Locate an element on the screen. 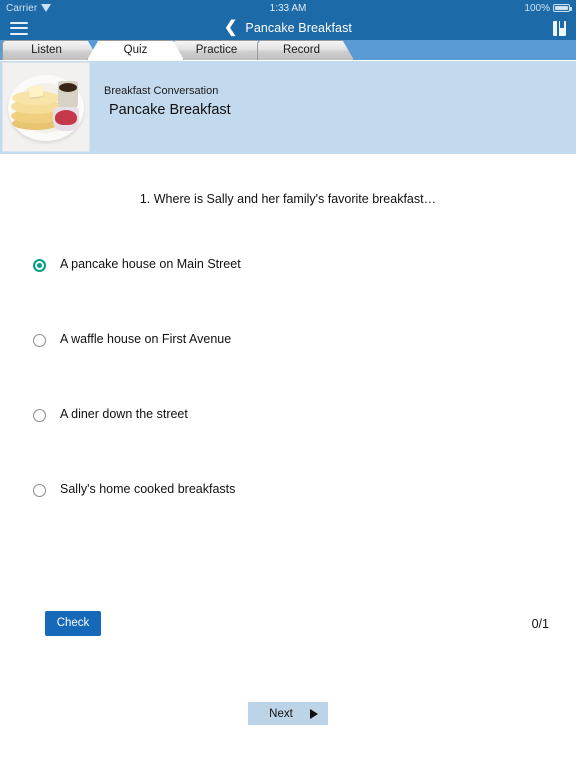 This screenshot has height=768, width=576. next-button: Next is located at coordinates (288, 713).